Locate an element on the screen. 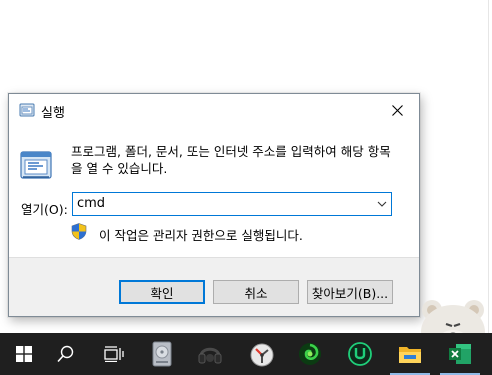 This screenshot has height=375, width=492. taskbar-app-disk is located at coordinates (162, 354).